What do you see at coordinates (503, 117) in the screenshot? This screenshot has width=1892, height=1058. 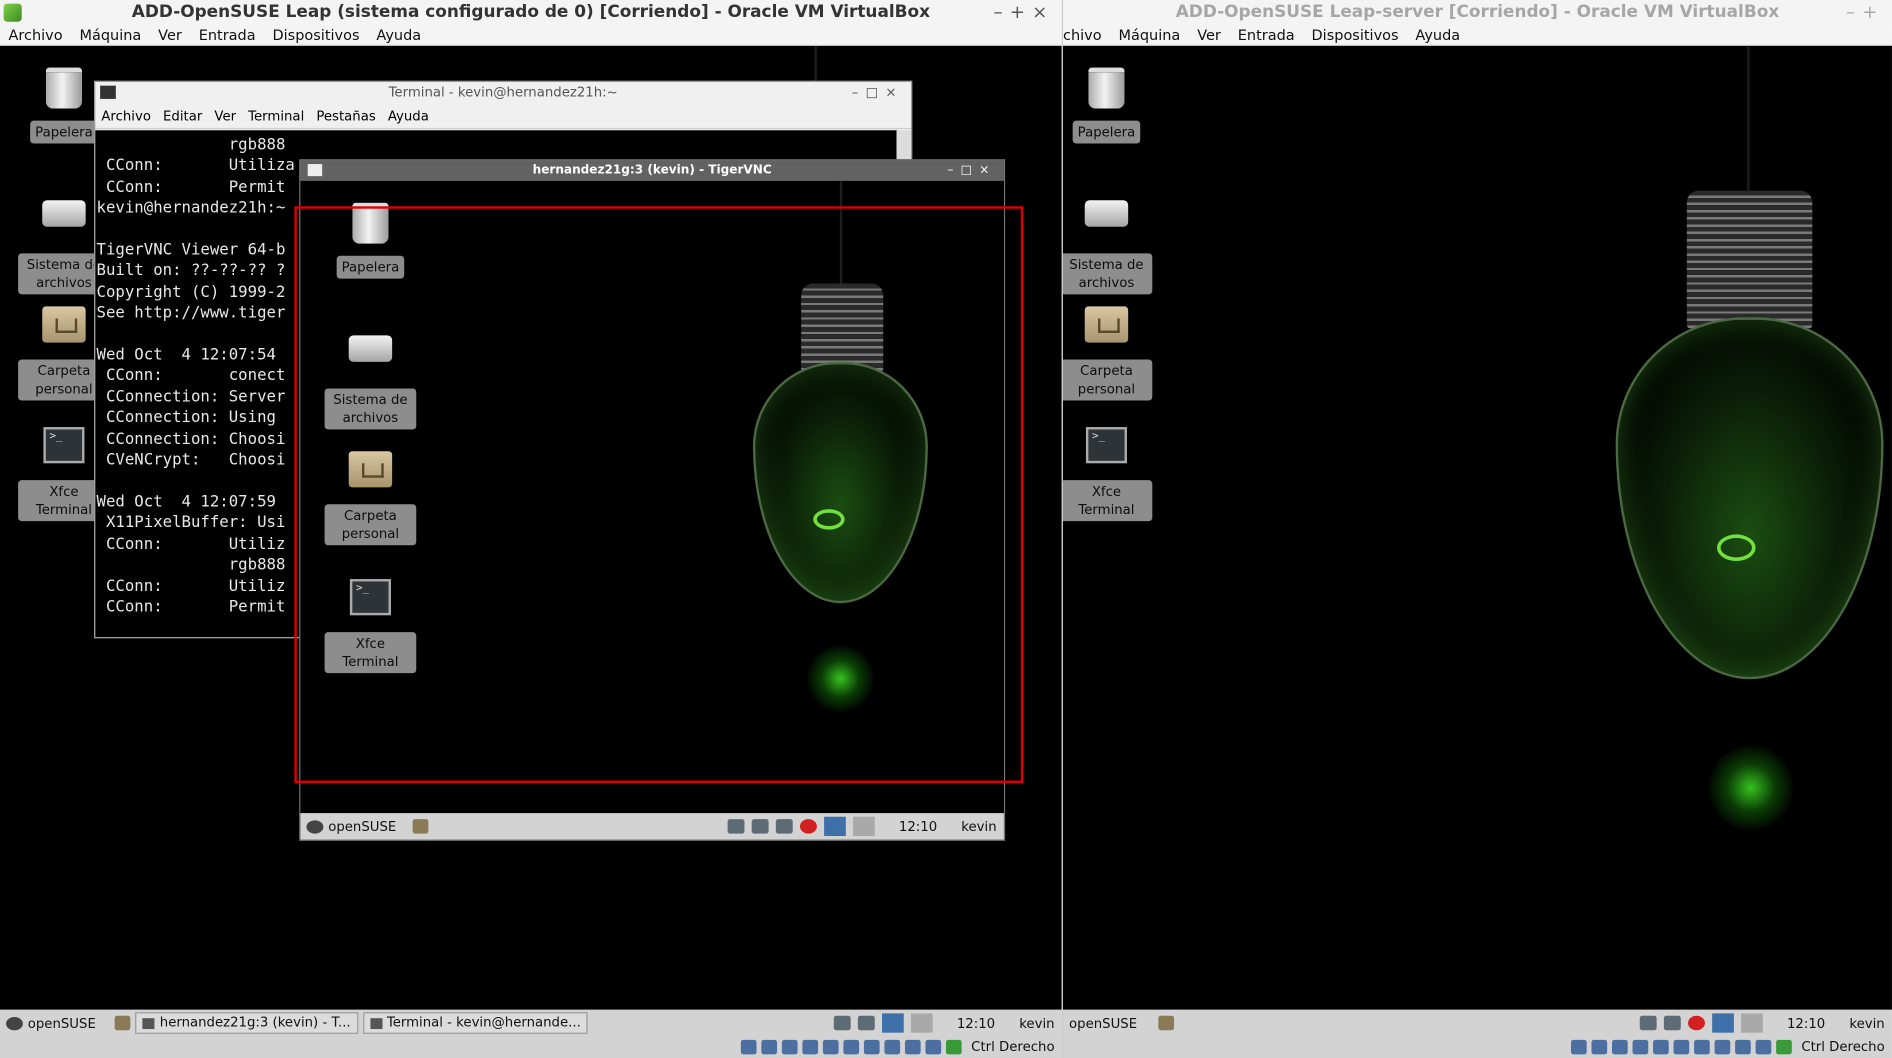 I see `terminal-menubar: Archivo Editar Ver Terminal Pestañas Ayuda` at bounding box center [503, 117].